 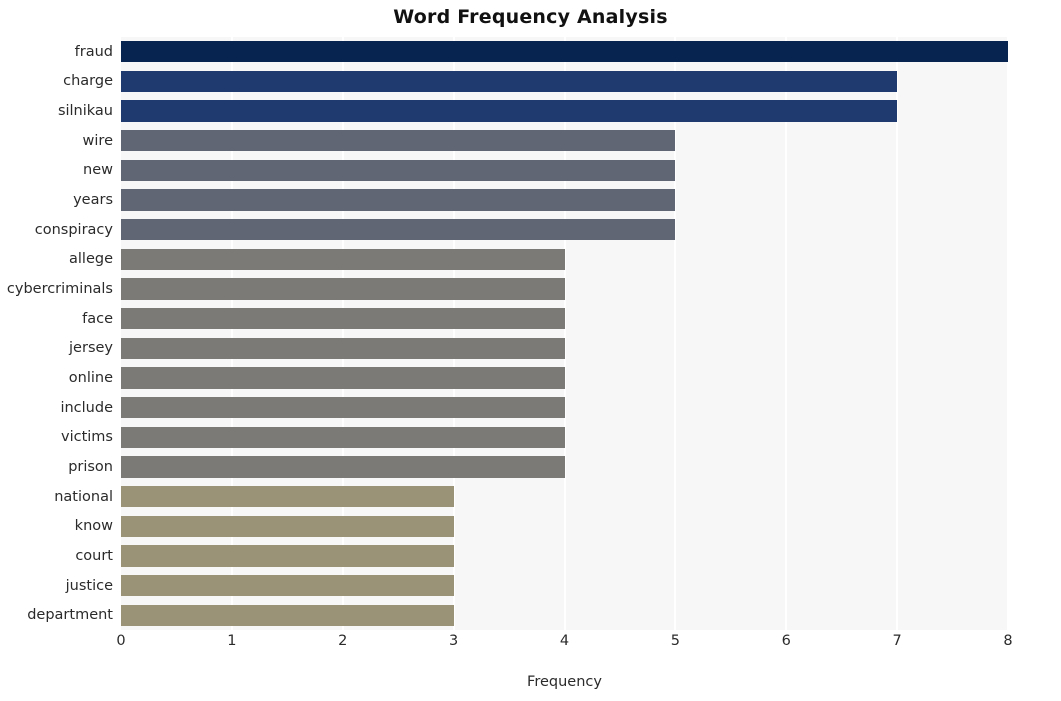 I want to click on bar-know, so click(x=287, y=526).